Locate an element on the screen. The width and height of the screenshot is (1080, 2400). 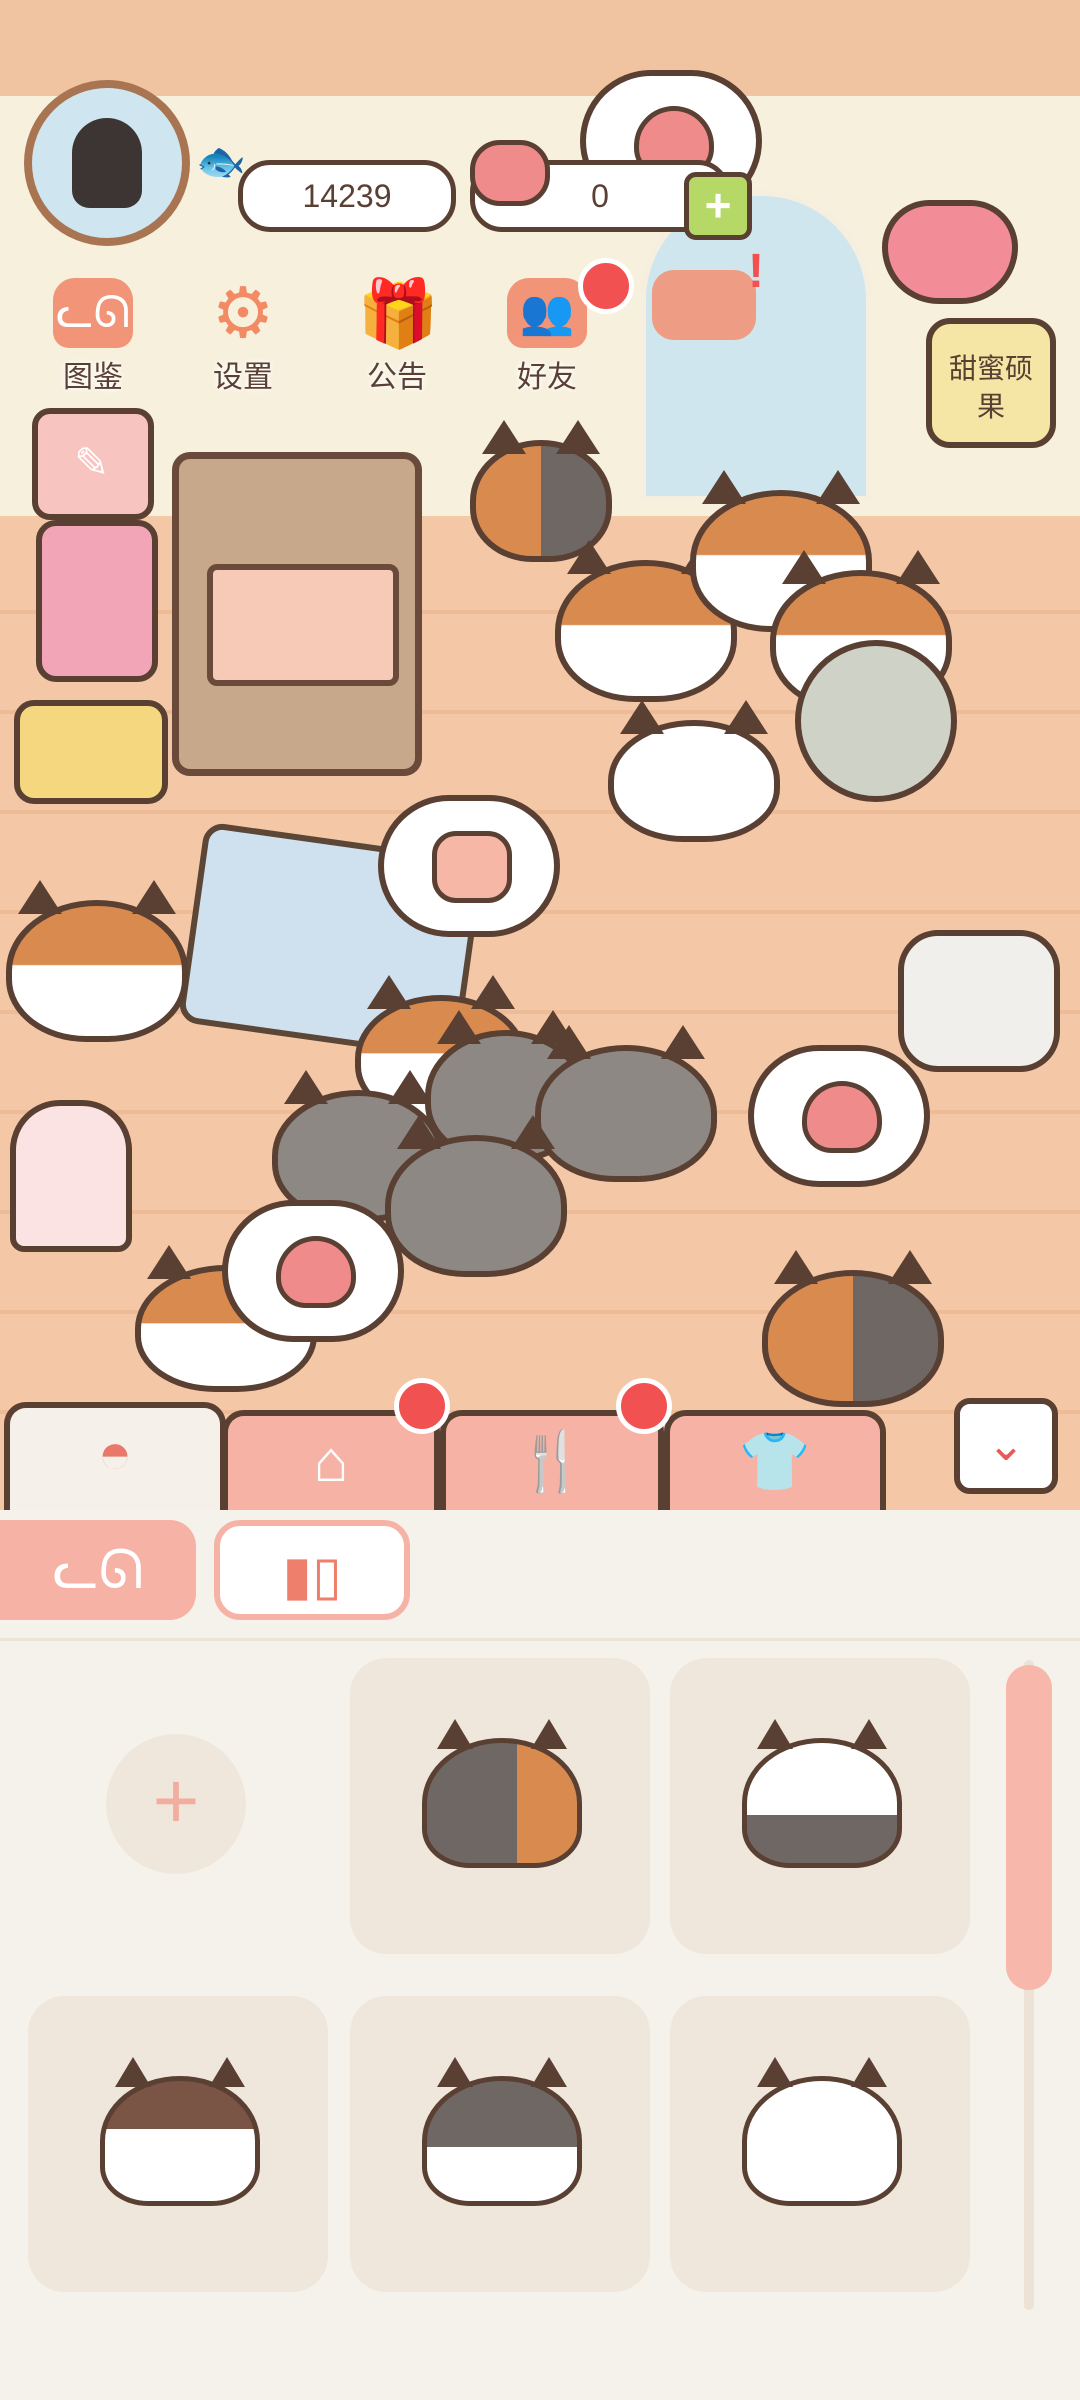
heart-currency-icon is located at coordinates (510, 173).